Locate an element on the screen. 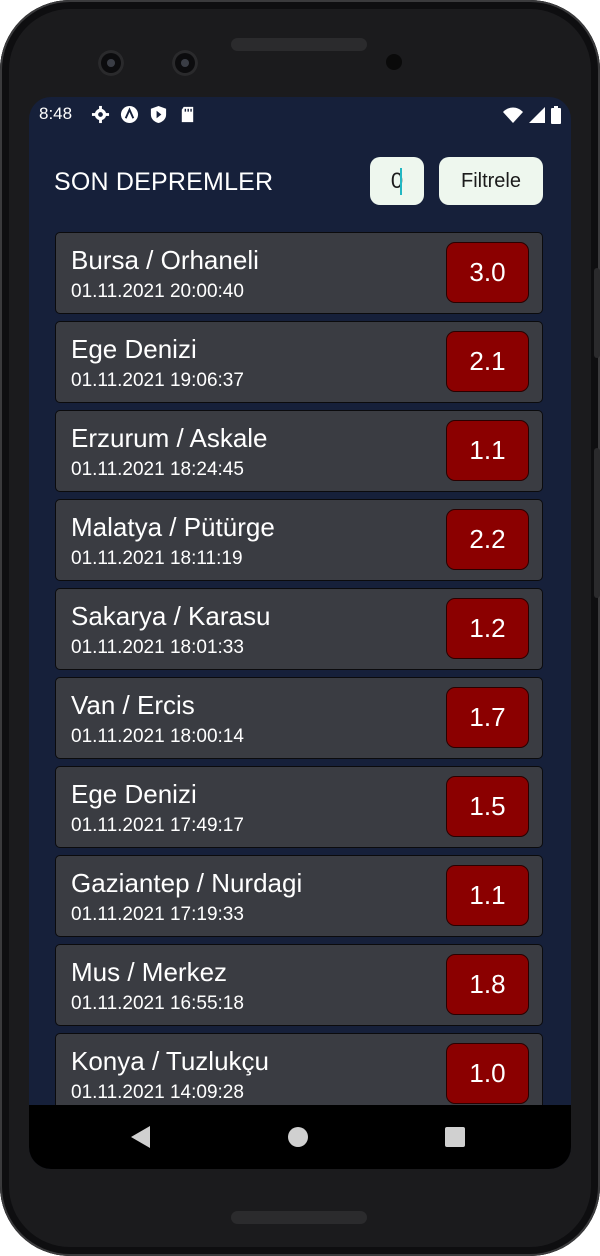  home-icon is located at coordinates (298, 1137).